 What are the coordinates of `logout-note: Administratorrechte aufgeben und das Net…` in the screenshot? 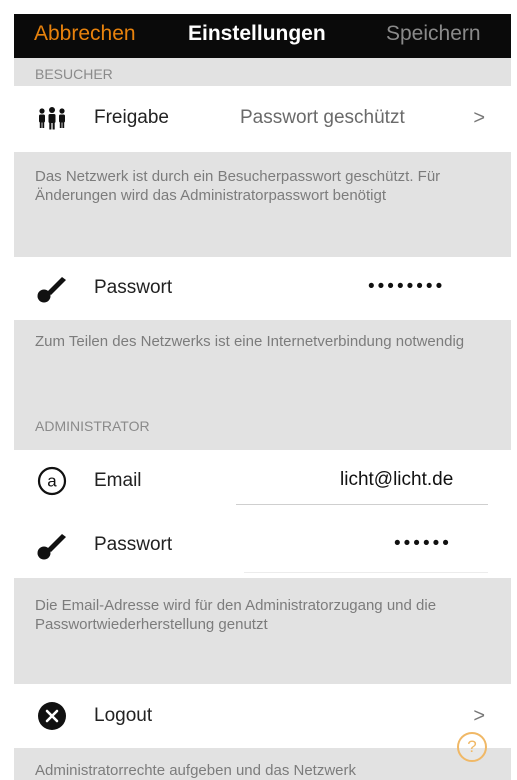 It's located at (196, 770).